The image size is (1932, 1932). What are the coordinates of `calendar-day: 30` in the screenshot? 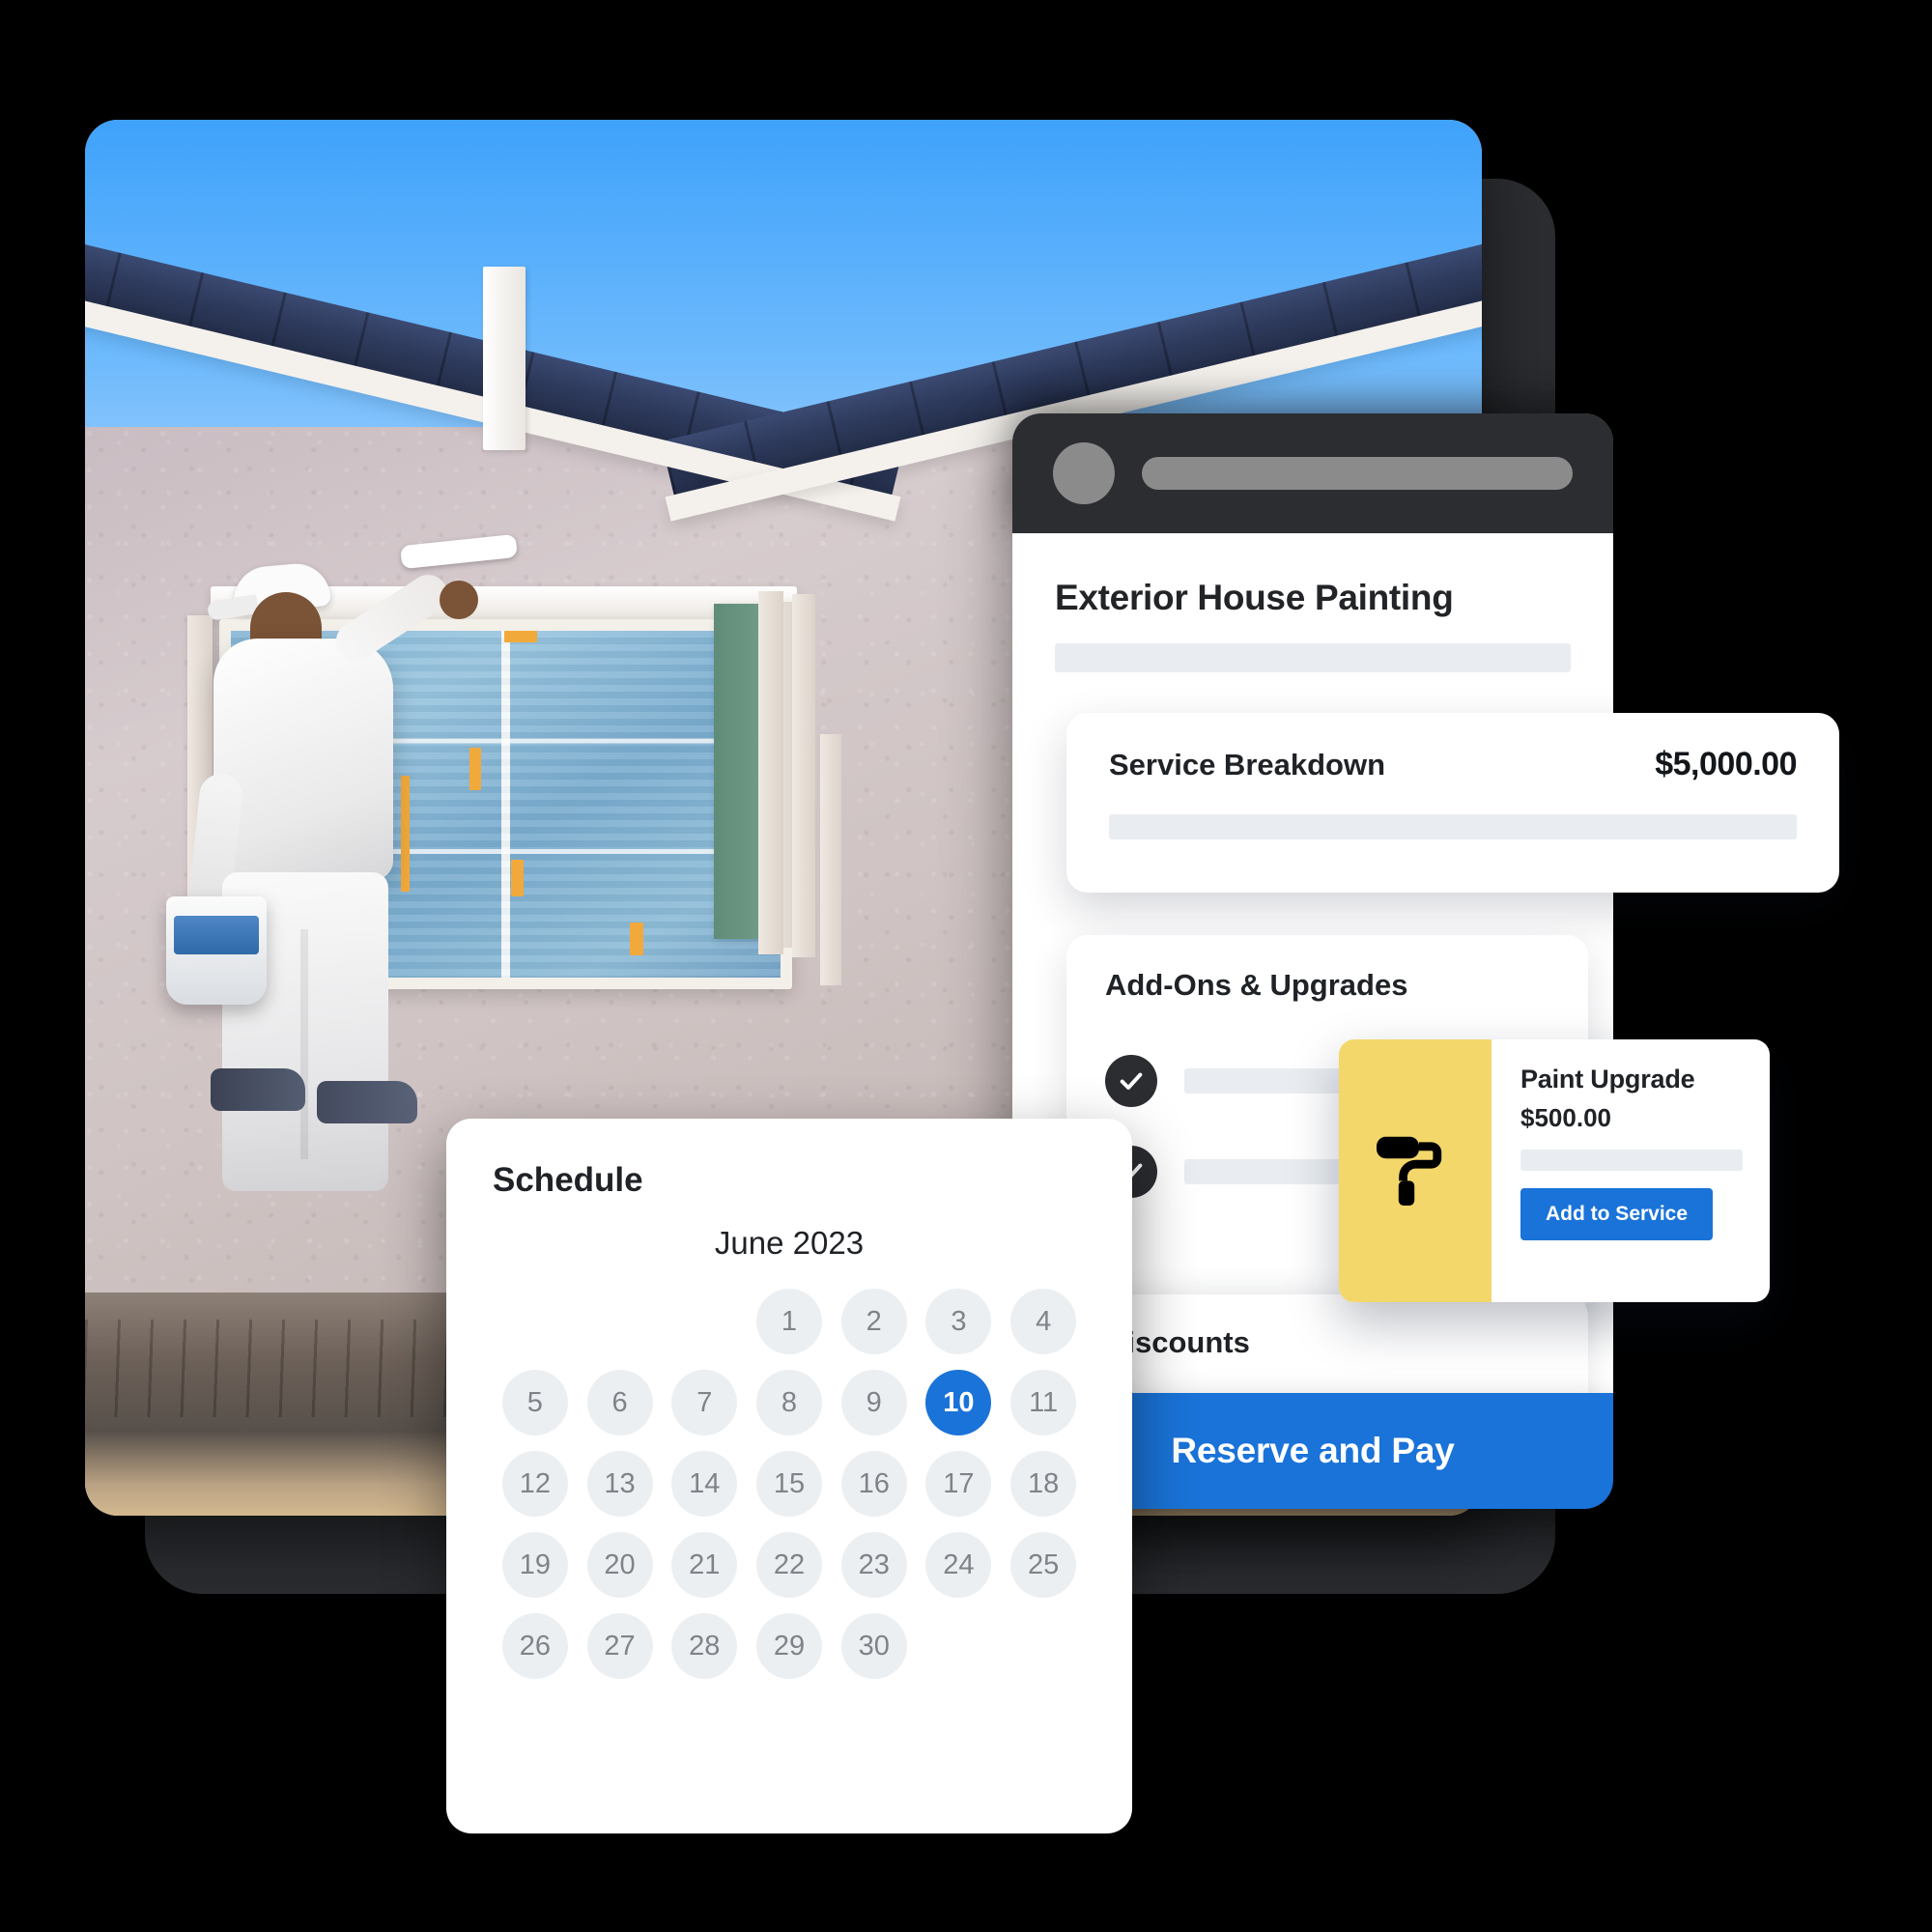 It's located at (873, 1646).